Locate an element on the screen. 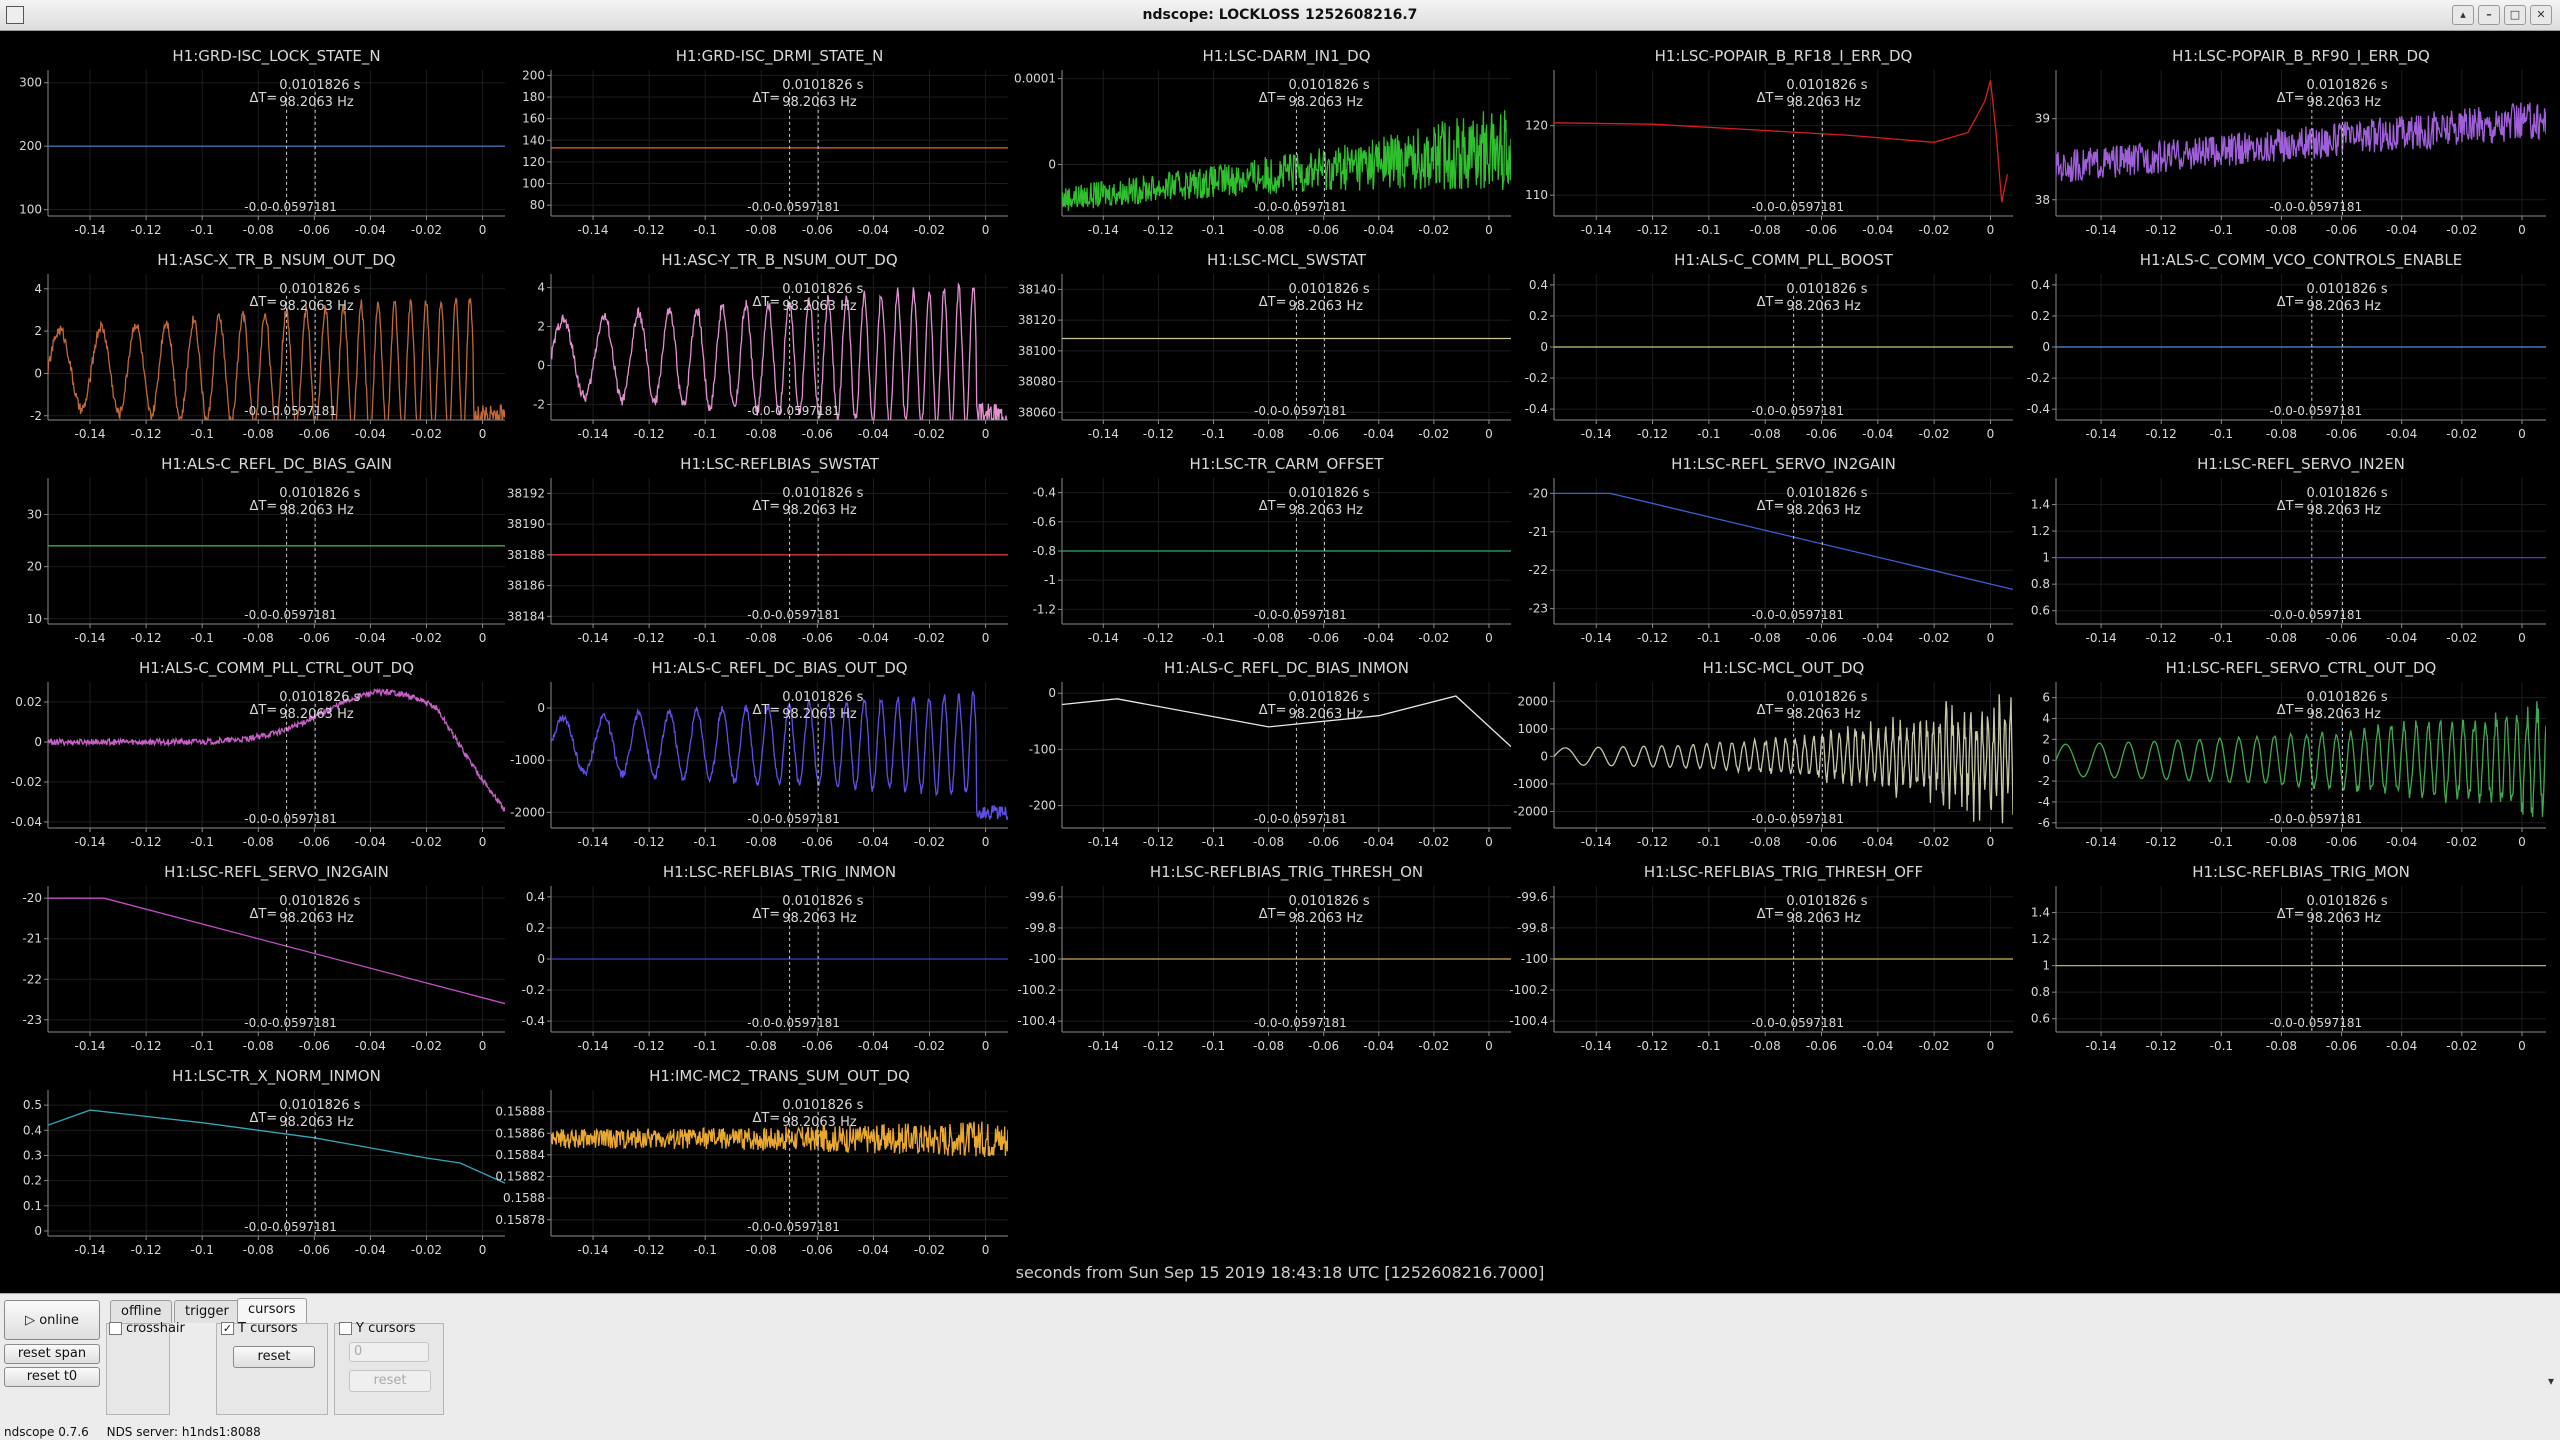  y-tick-label: -99.8 is located at coordinates (1040, 928).